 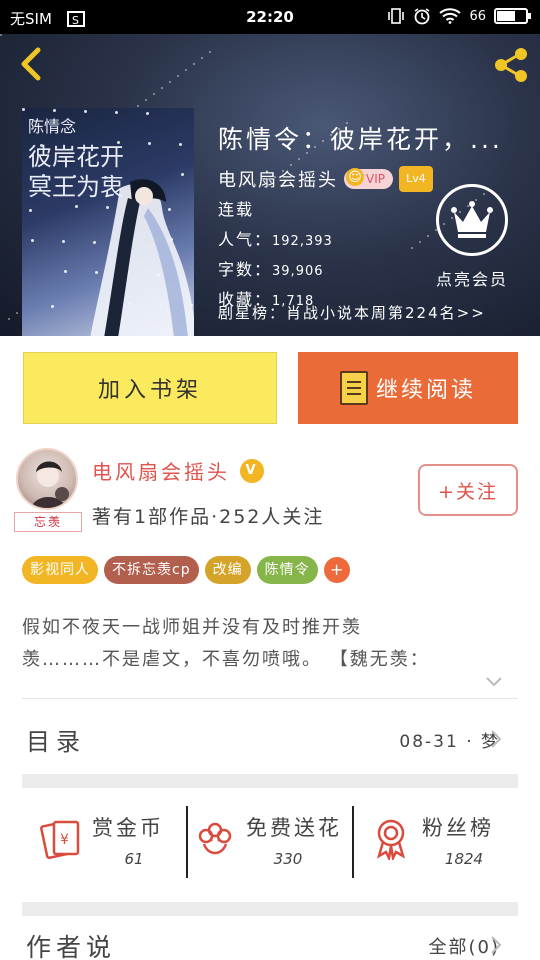 What do you see at coordinates (472, 219) in the screenshot?
I see `crown-icon` at bounding box center [472, 219].